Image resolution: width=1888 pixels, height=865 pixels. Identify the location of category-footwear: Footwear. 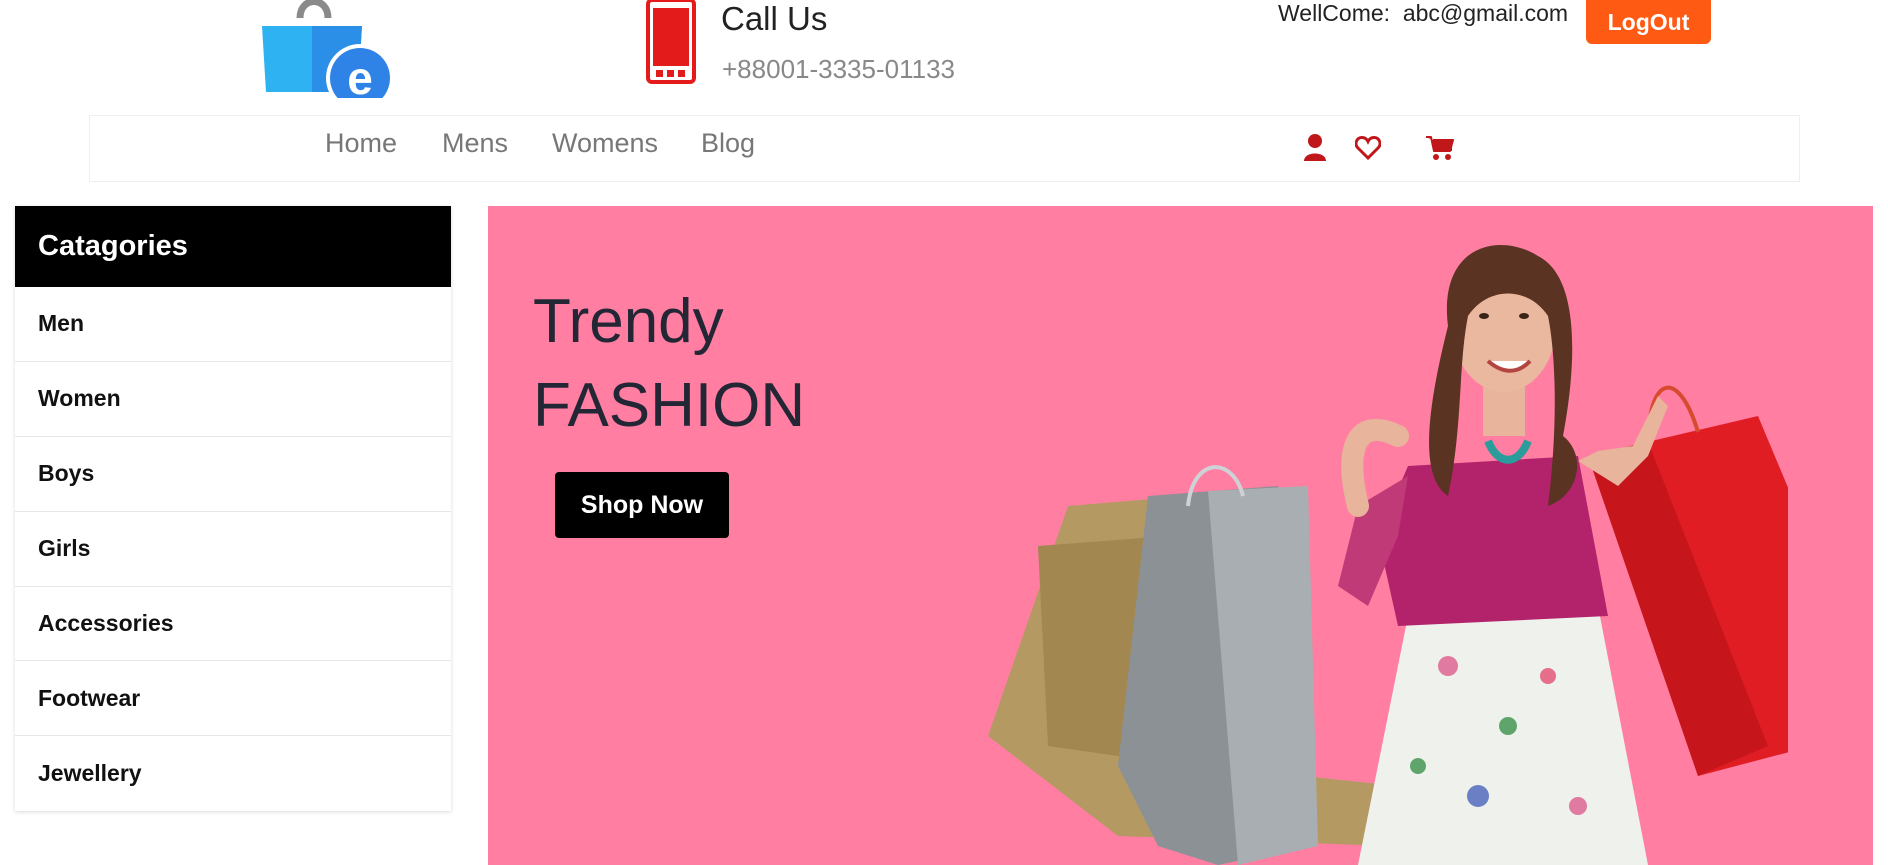
(233, 699).